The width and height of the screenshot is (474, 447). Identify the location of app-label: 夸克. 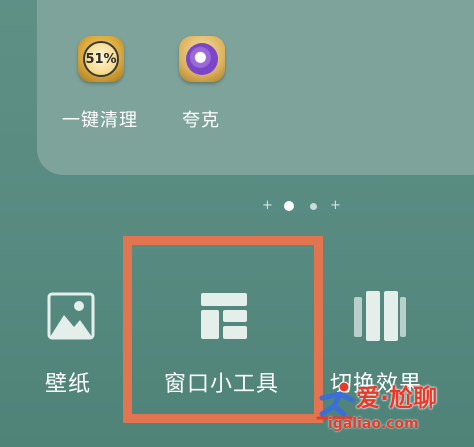
(201, 120).